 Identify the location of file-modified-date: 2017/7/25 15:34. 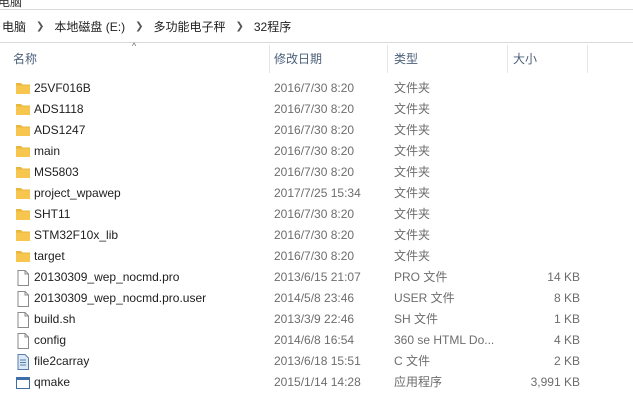
(317, 193).